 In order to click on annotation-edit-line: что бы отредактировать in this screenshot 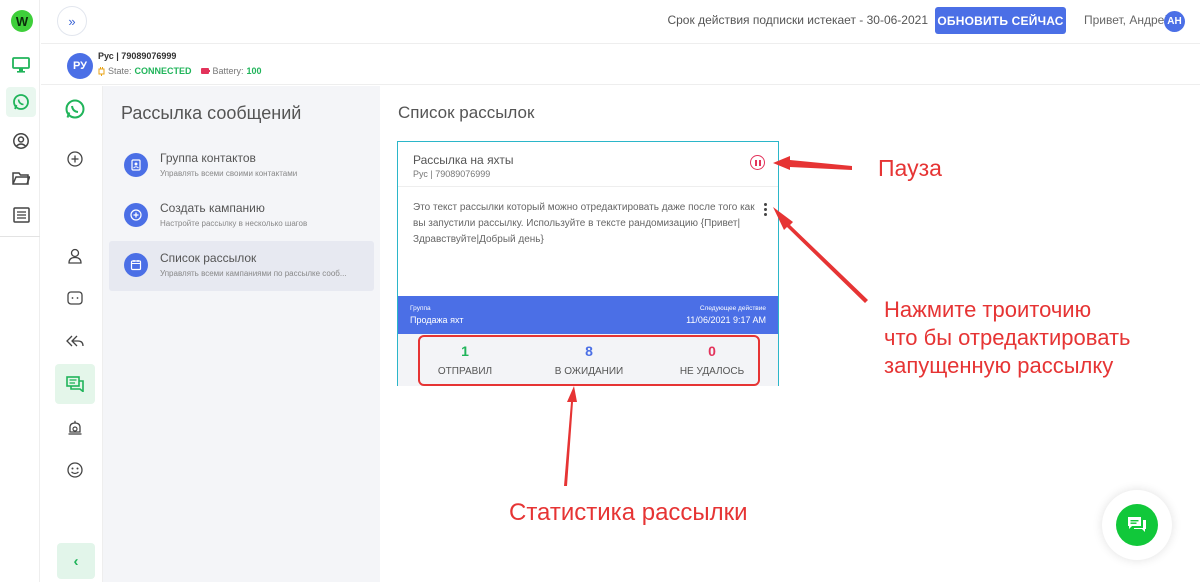, I will do `click(1007, 337)`.